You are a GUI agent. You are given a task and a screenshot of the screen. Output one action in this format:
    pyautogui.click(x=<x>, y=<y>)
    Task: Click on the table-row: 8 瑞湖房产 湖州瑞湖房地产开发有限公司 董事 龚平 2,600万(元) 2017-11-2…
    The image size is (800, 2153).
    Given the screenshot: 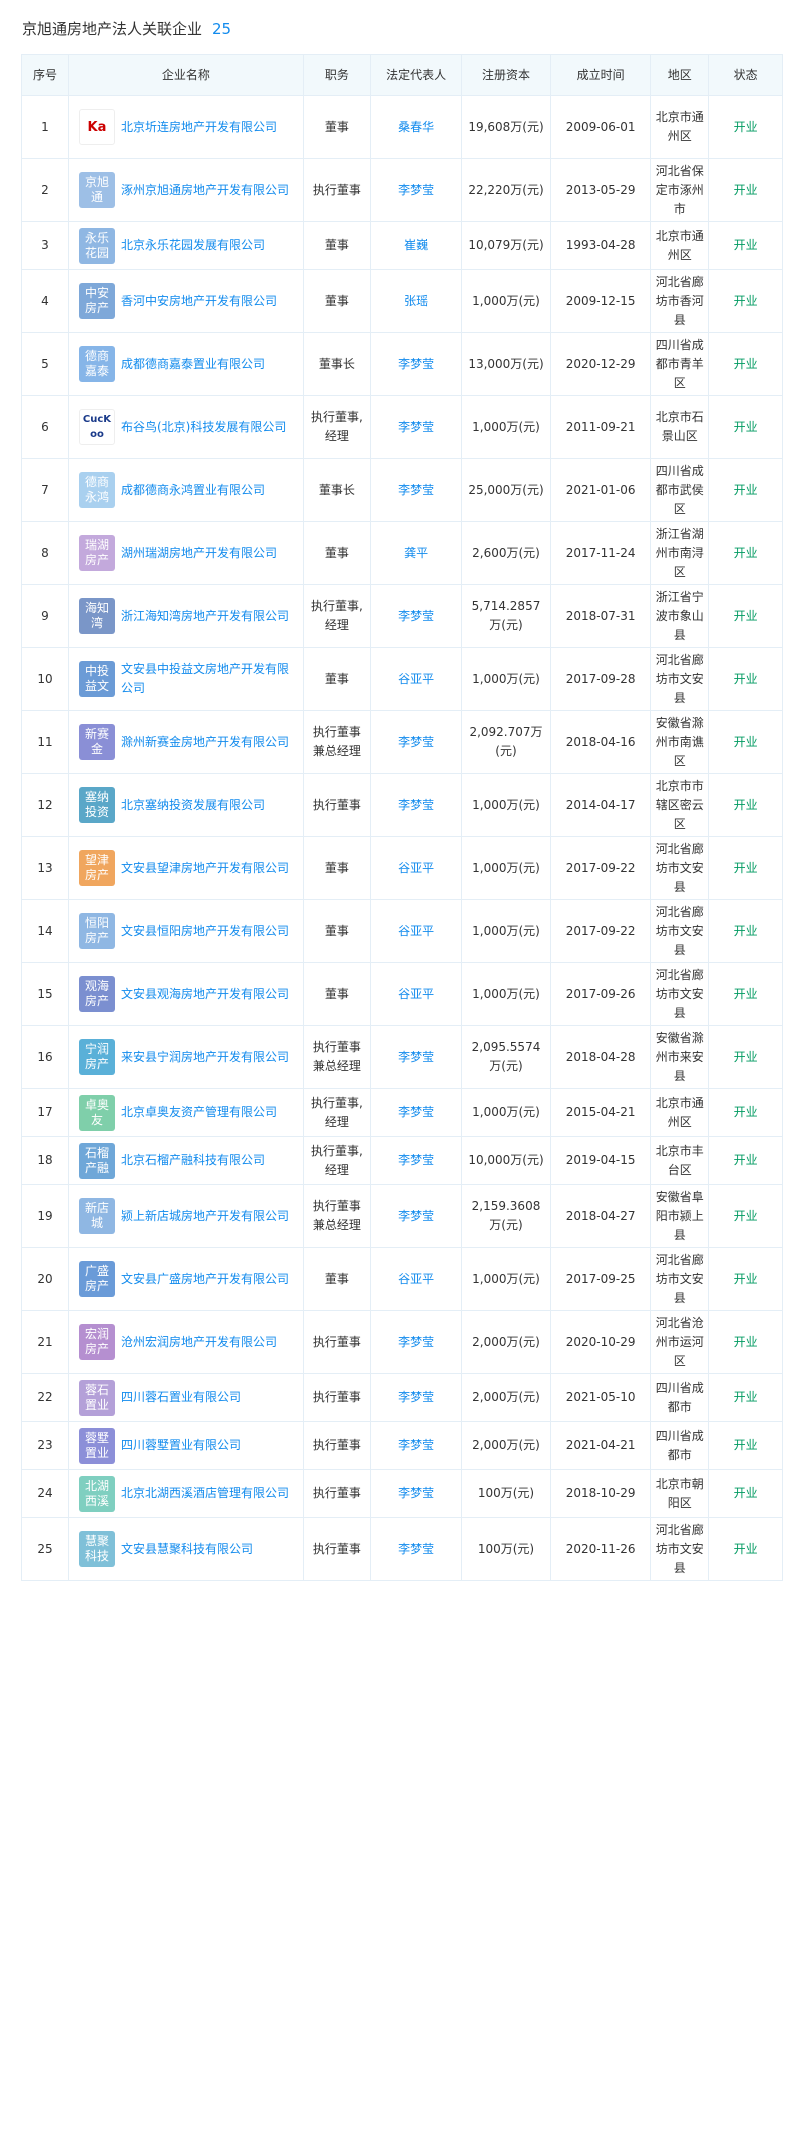 What is the action you would take?
    pyautogui.click(x=402, y=553)
    